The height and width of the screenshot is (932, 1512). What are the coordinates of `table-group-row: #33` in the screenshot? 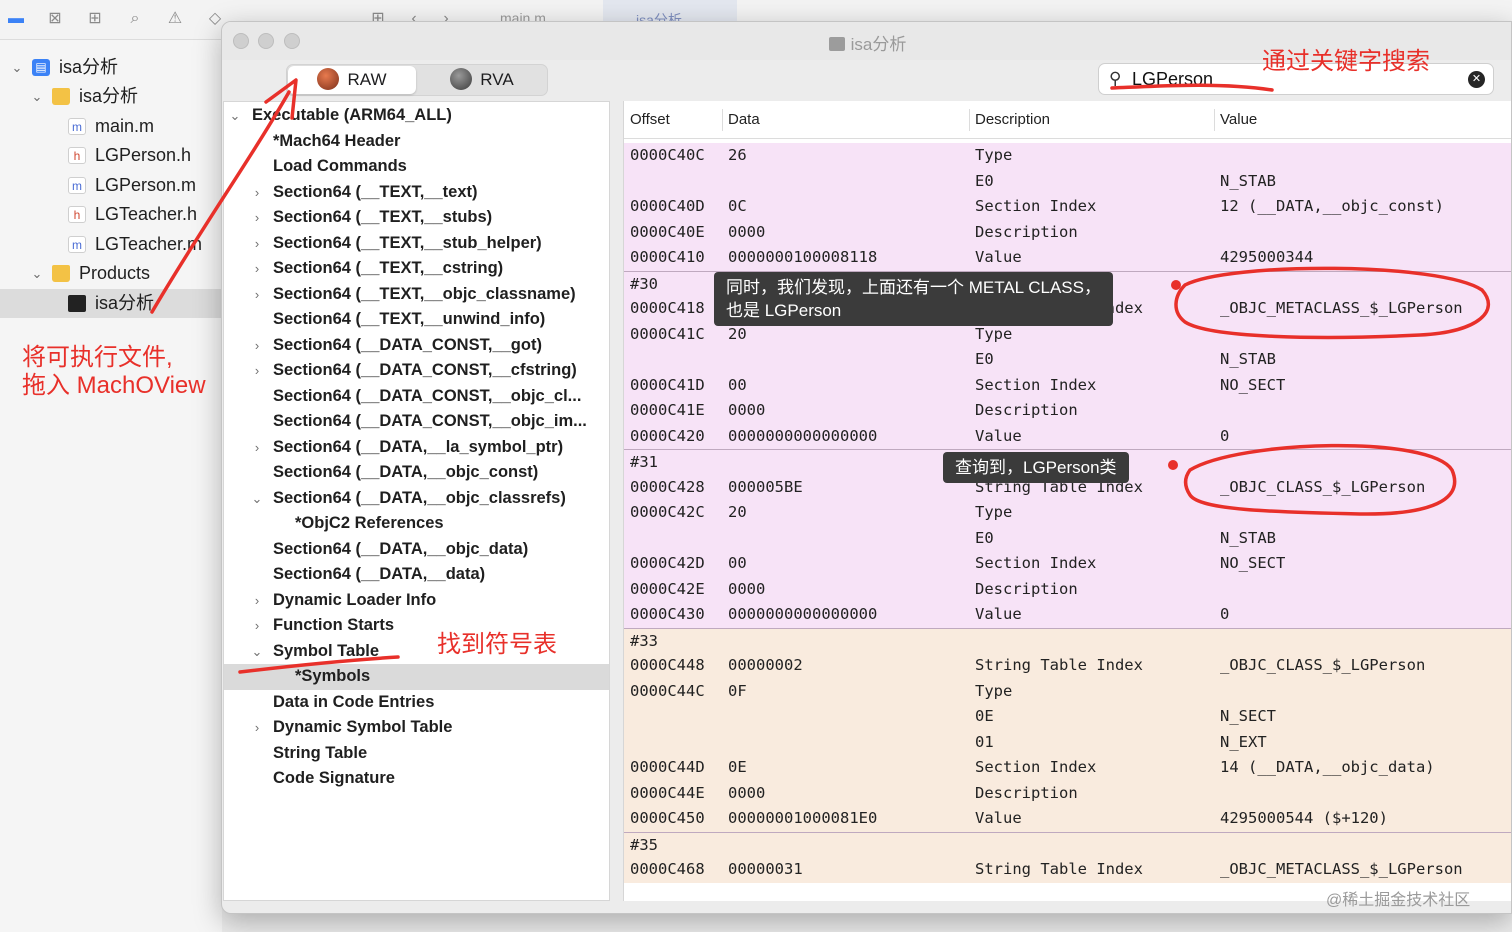 It's located at (1067, 640).